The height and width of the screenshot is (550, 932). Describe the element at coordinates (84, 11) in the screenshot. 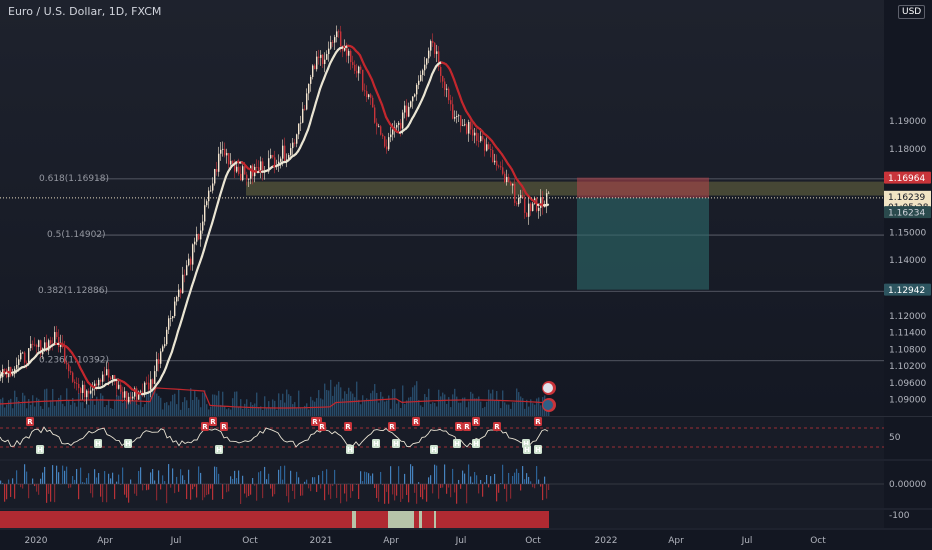

I see `symbol-title: Euro / U.S. Dollar, 1D, FXCM` at that location.